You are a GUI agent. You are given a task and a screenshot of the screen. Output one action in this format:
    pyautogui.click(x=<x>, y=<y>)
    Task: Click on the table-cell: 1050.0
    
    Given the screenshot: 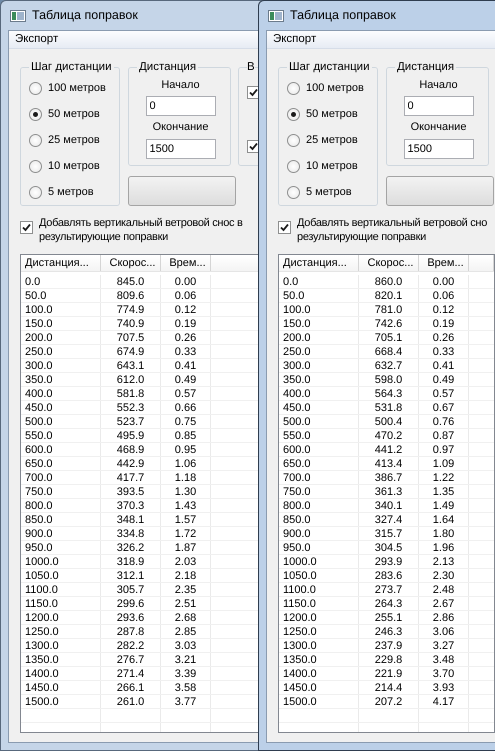 What is the action you would take?
    pyautogui.click(x=61, y=575)
    